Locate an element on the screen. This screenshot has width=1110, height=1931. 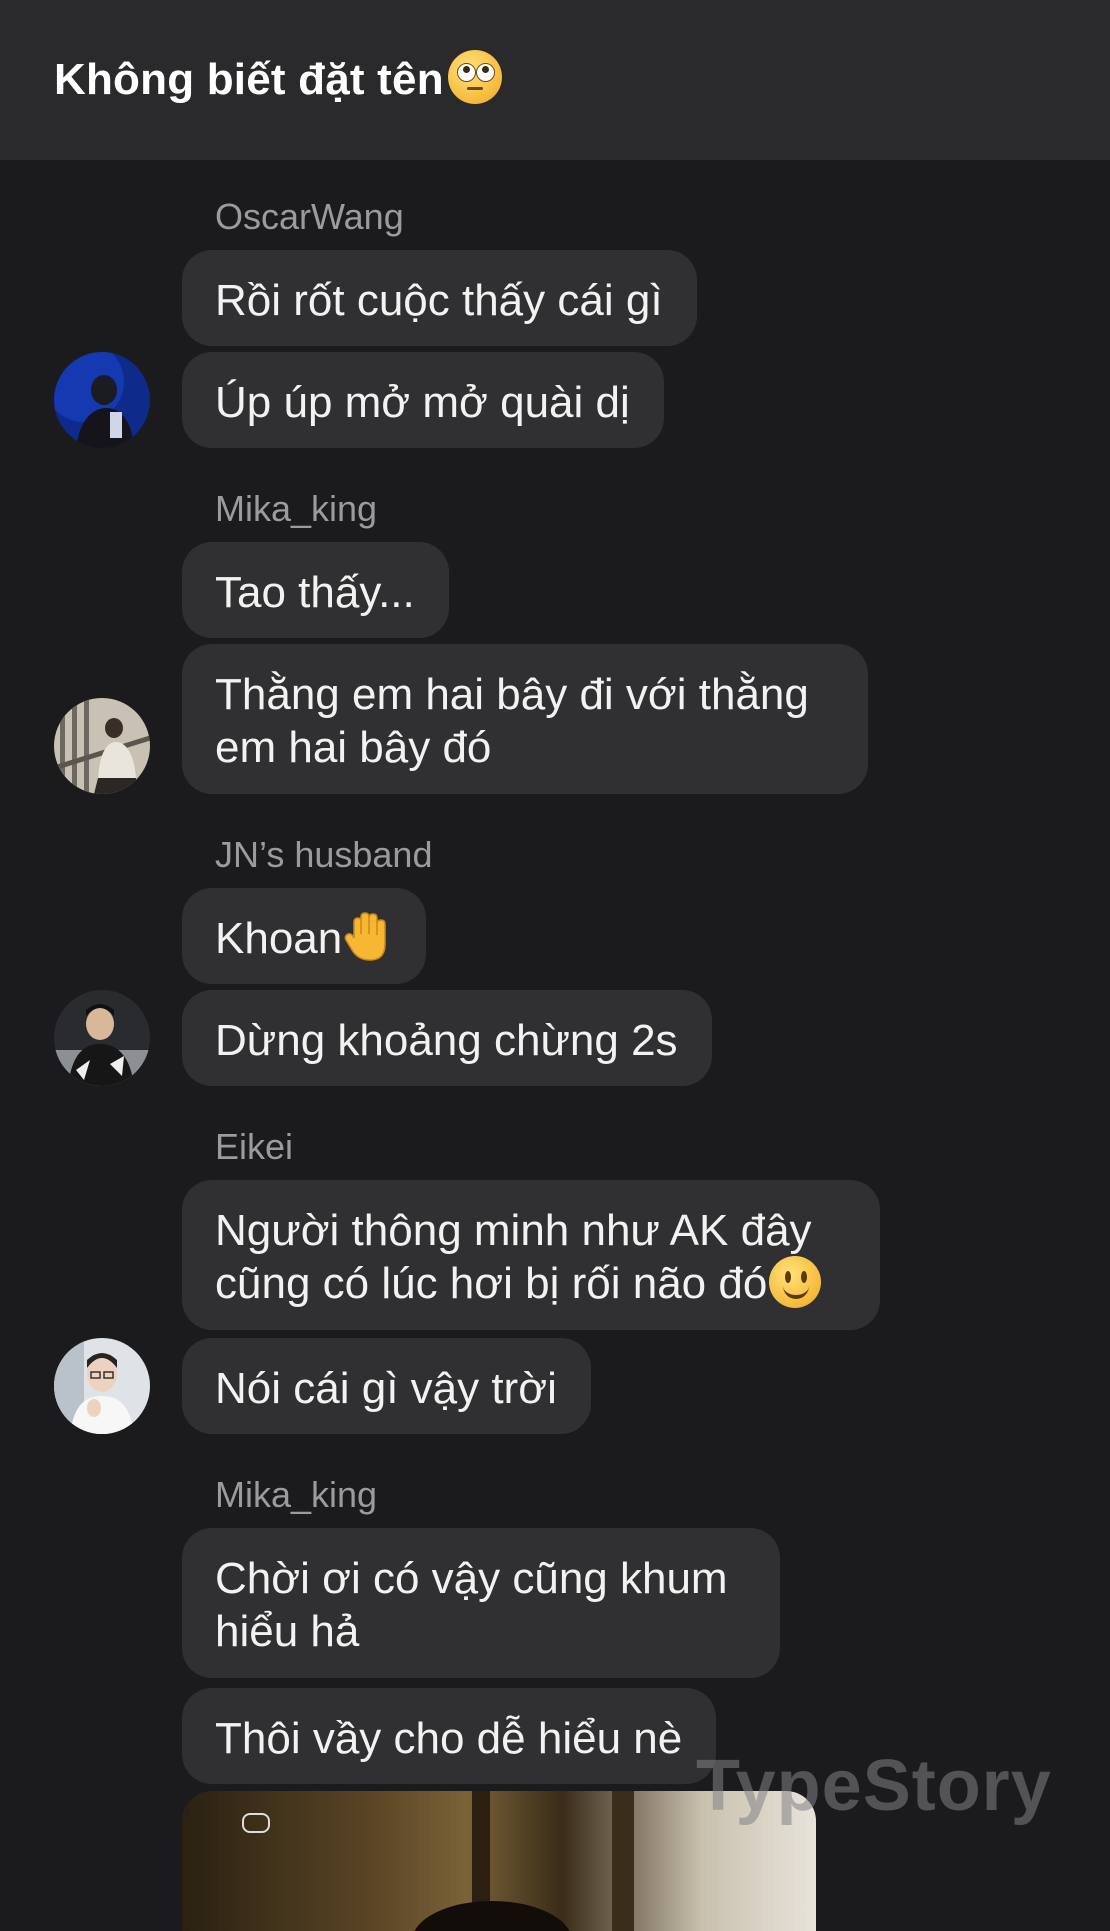
chat-title: Không biết đặt tên is located at coordinates (249, 80).